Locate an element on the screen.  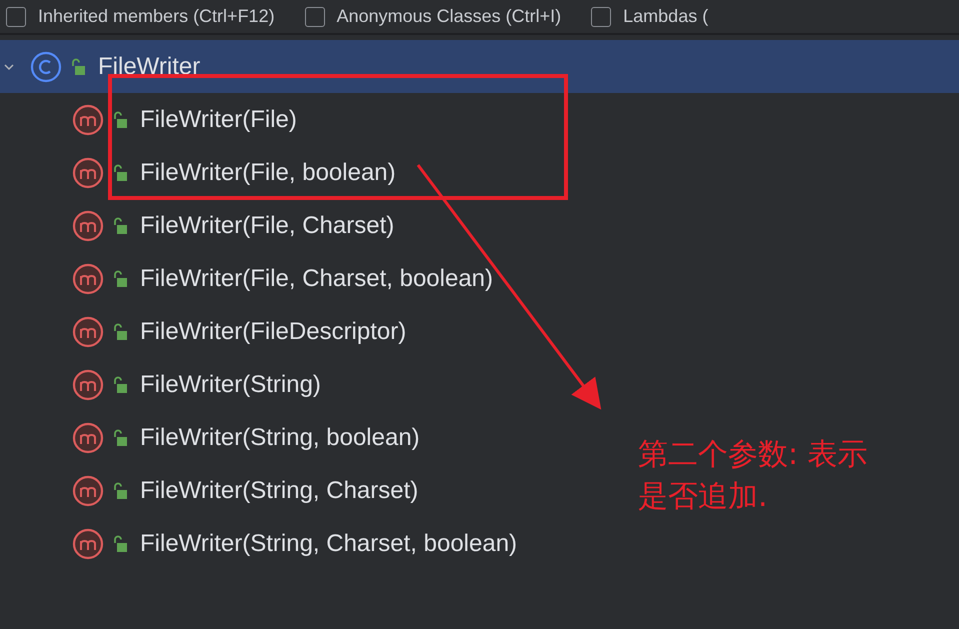
tree-label: FileWriter(File, Charset, boolean) is located at coordinates (317, 278).